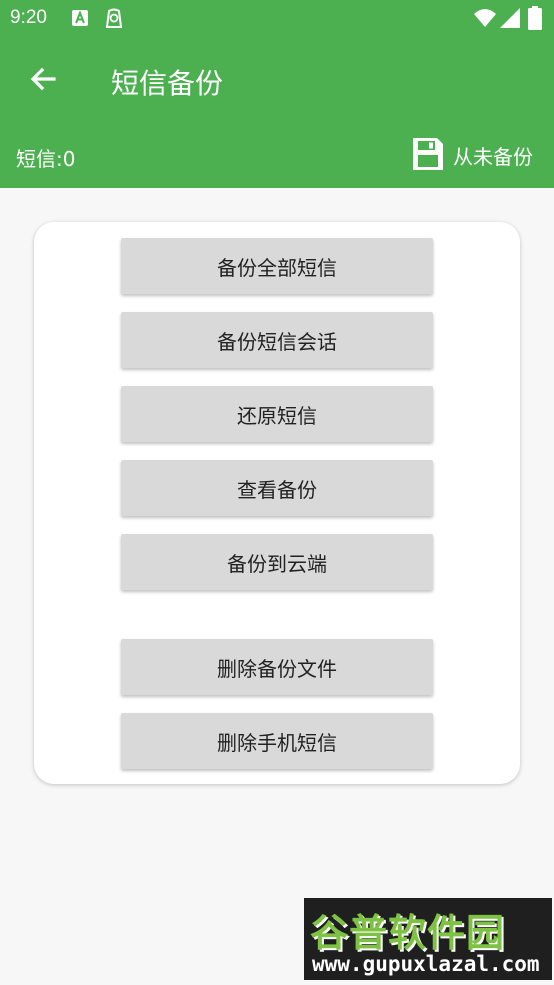  I want to click on backup-status: 从未备份, so click(493, 157).